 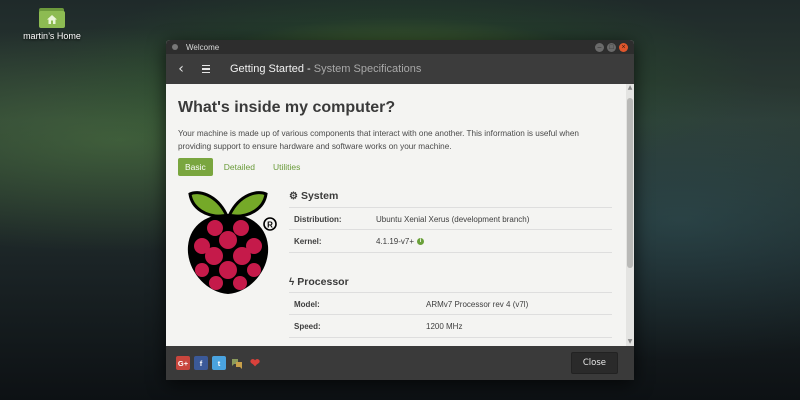 I want to click on social-links: G+ f t ❤, so click(x=219, y=363).